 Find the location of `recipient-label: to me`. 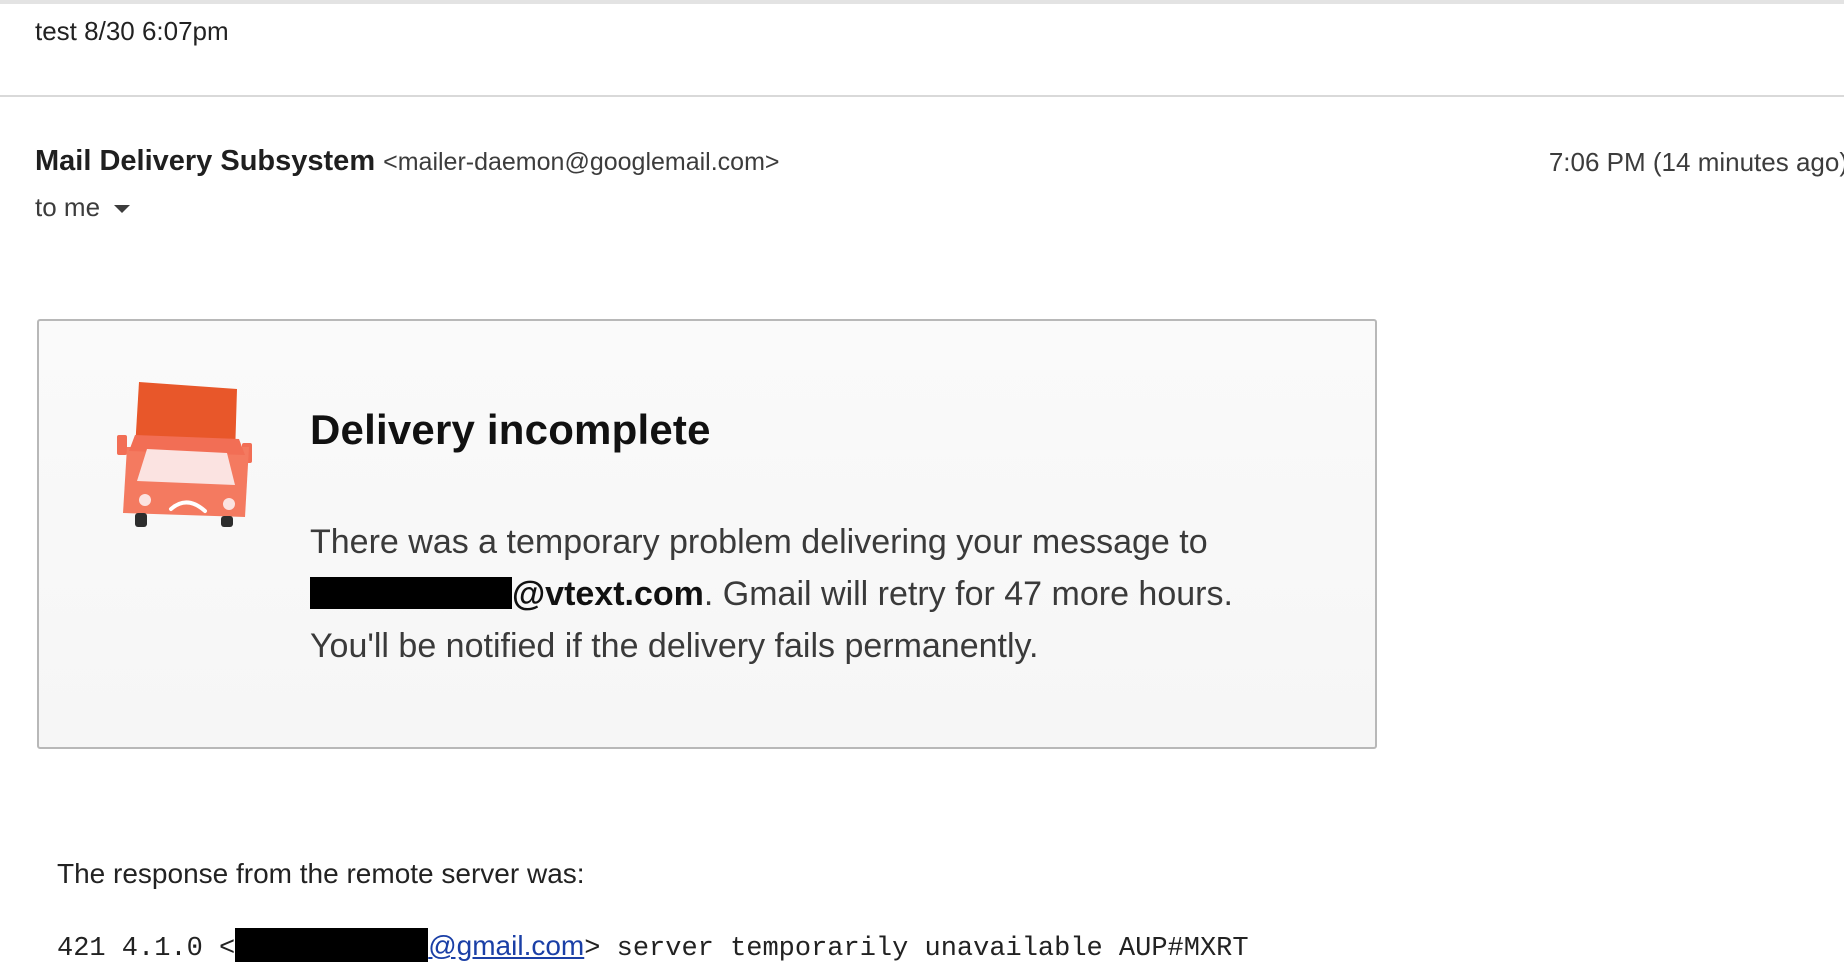

recipient-label: to me is located at coordinates (68, 207).